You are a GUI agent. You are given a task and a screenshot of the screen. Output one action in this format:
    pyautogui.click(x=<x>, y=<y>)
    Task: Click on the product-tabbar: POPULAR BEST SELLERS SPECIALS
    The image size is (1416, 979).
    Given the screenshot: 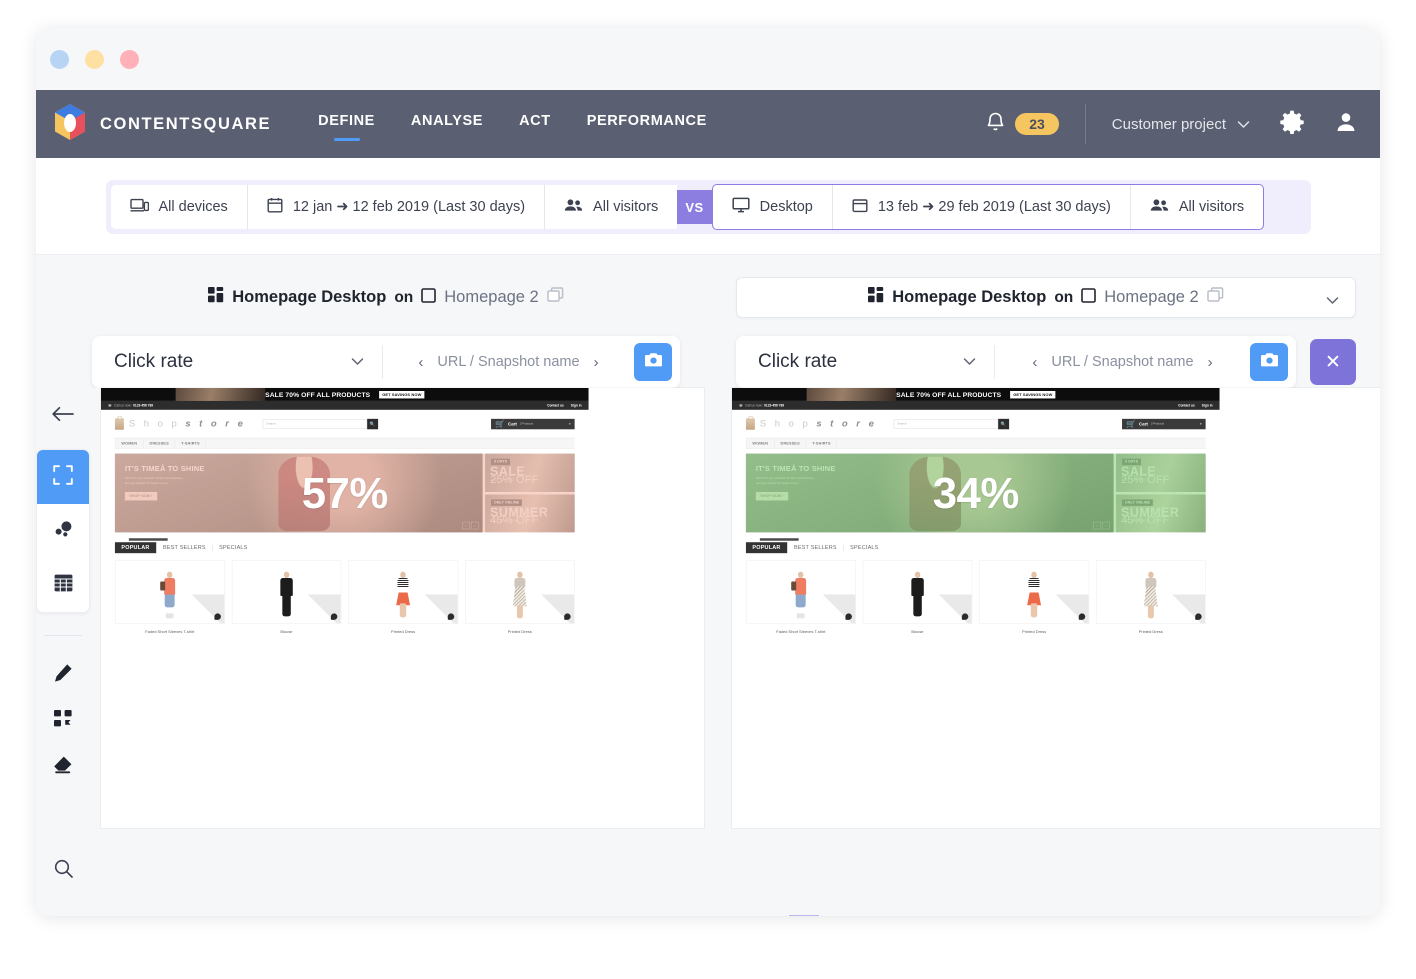 What is the action you would take?
    pyautogui.click(x=975, y=546)
    